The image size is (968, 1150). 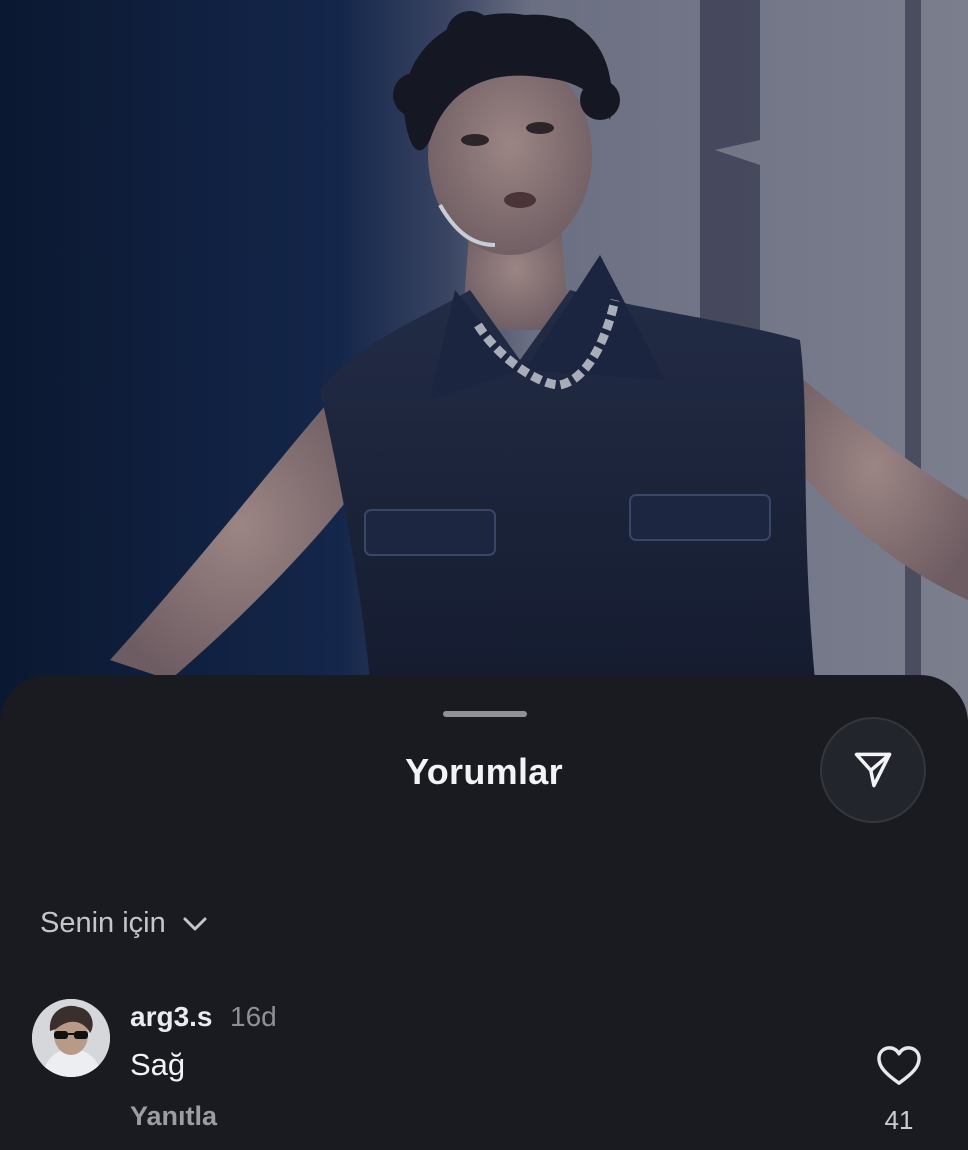 I want to click on avatar, so click(x=71, y=1038).